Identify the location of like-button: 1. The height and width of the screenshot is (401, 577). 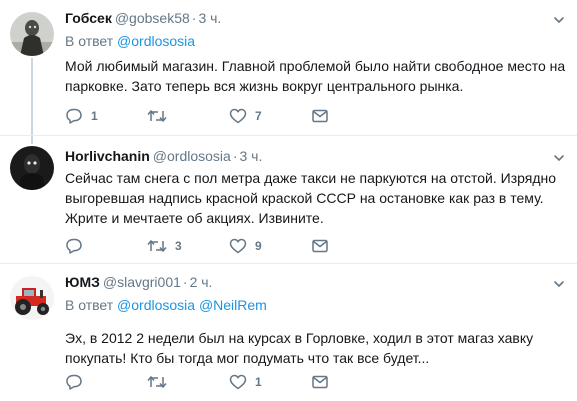
(270, 382).